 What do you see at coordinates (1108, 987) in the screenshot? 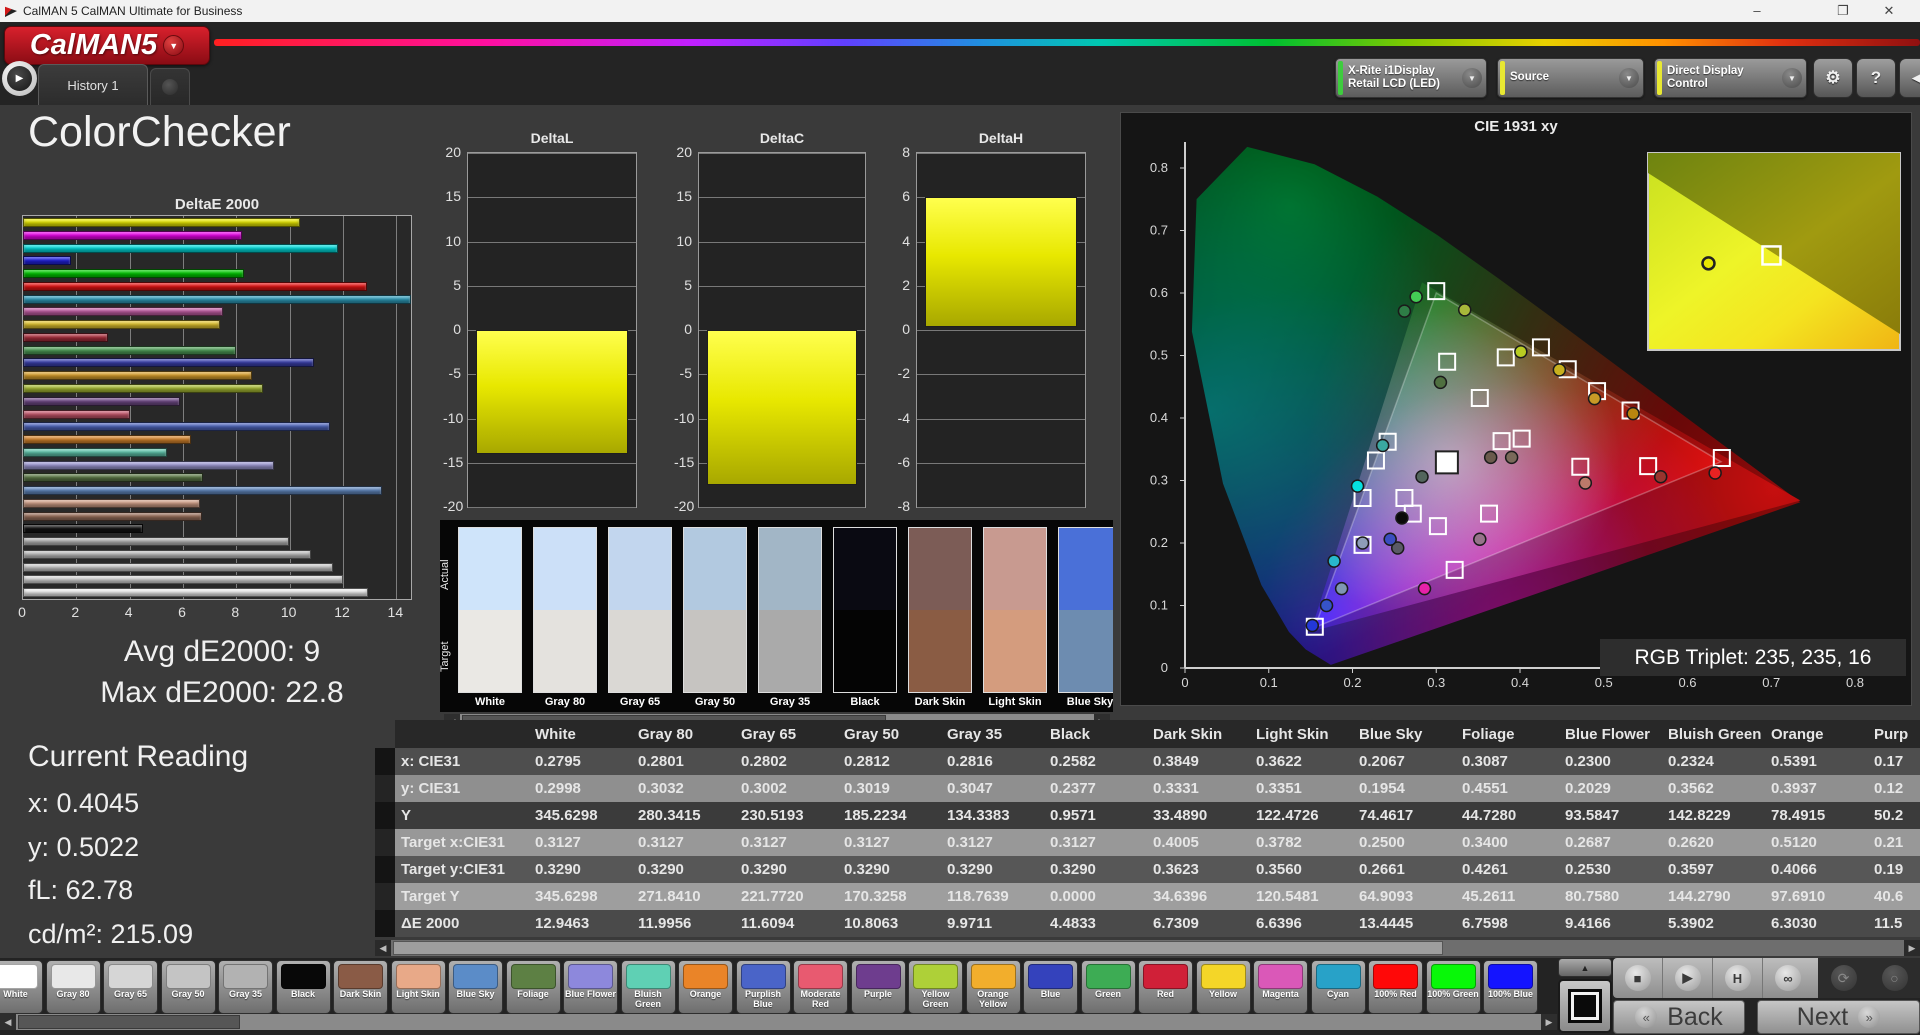
I see `palette-button-green: Green` at bounding box center [1108, 987].